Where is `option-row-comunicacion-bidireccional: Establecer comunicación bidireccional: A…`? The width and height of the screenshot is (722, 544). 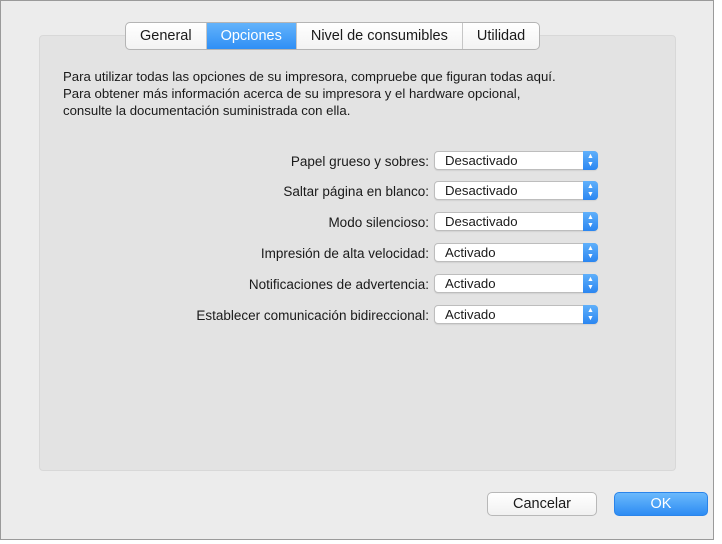
option-row-comunicacion-bidireccional: Establecer comunicación bidireccional: A… is located at coordinates (361, 316).